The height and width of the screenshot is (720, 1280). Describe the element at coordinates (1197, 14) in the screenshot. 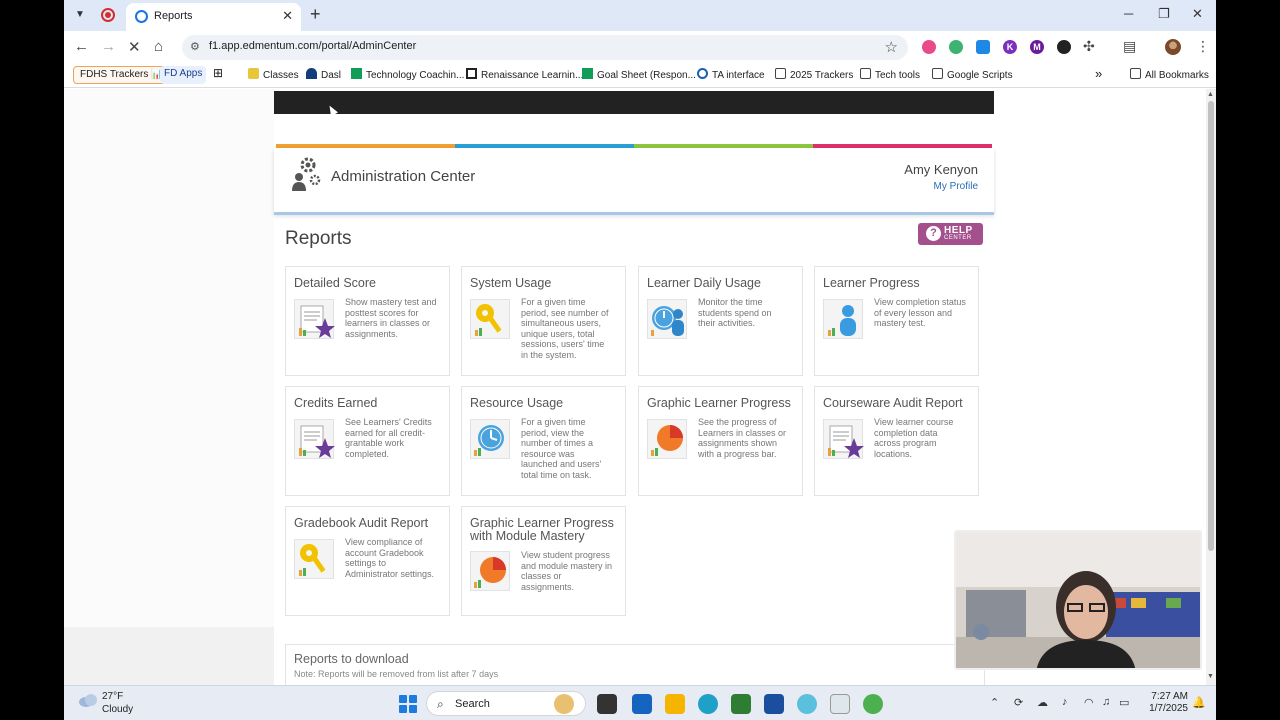

I see `close-window-icon: ✕` at that location.